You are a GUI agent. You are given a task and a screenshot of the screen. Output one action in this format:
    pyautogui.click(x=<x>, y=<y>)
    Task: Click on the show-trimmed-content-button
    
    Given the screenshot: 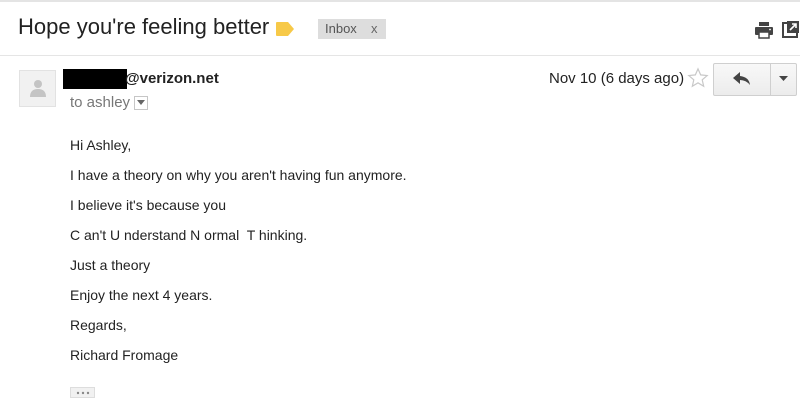 What is the action you would take?
    pyautogui.click(x=82, y=392)
    